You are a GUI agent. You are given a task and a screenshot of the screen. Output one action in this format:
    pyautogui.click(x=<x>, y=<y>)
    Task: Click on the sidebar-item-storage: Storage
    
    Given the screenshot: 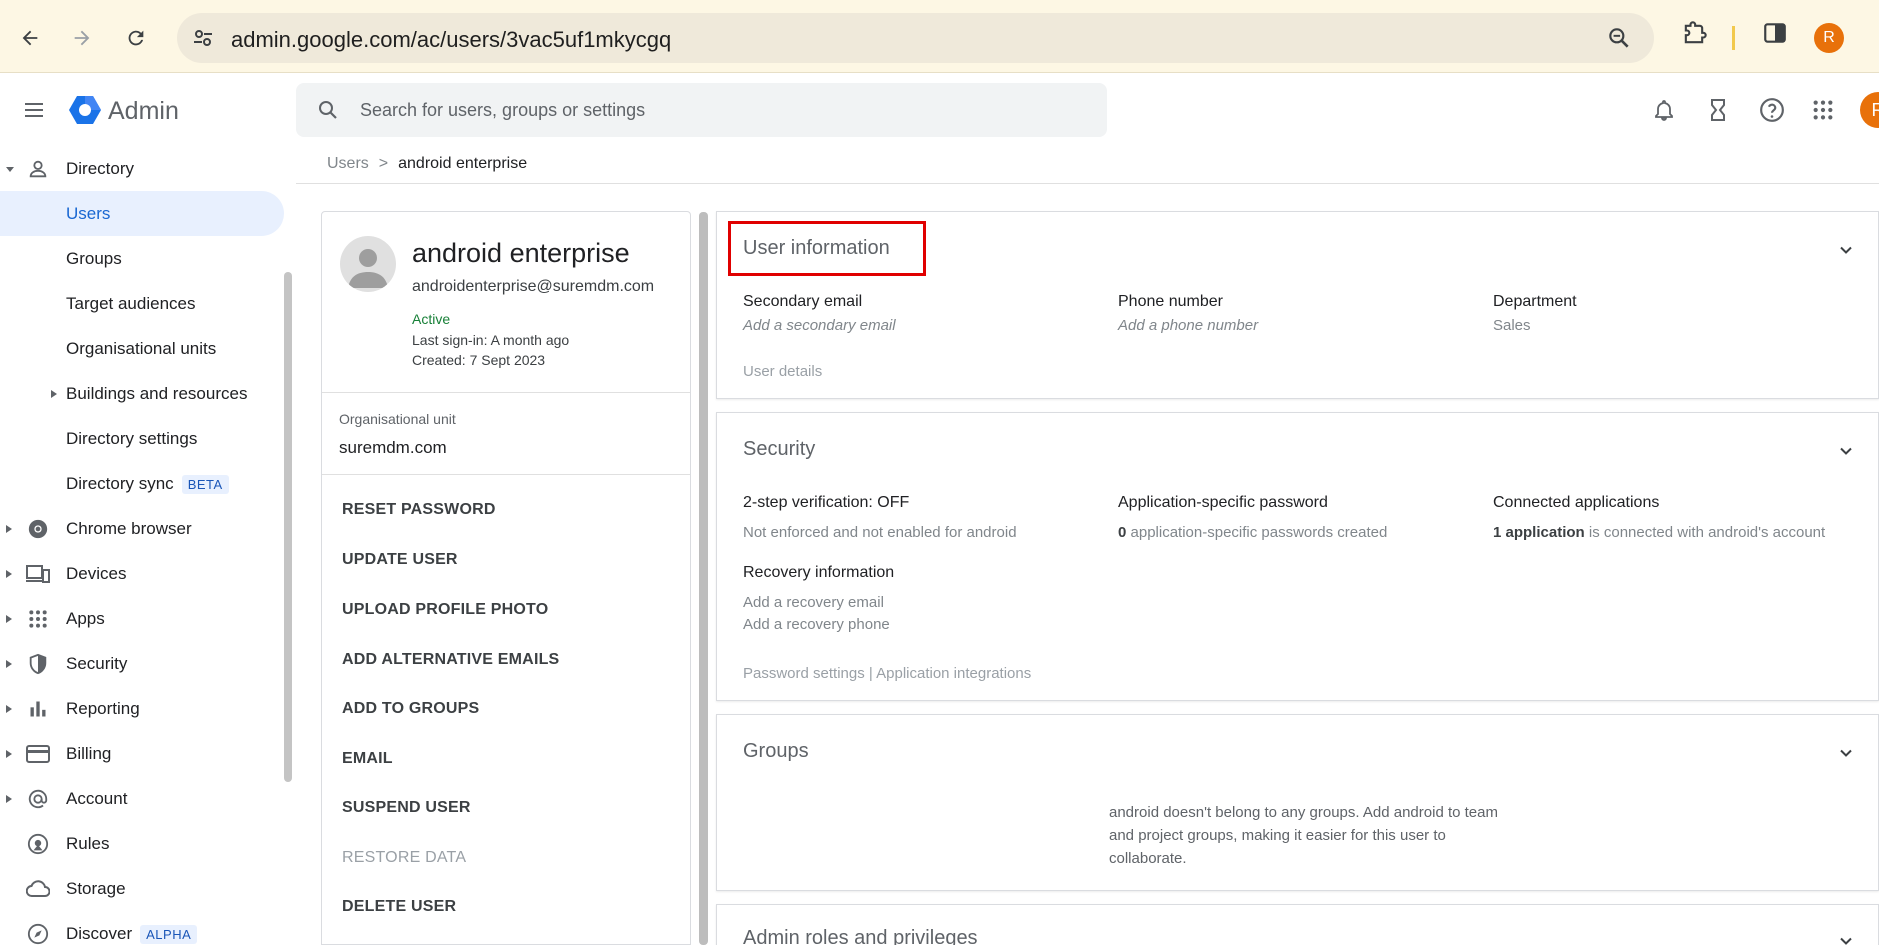 What is the action you would take?
    pyautogui.click(x=142, y=888)
    